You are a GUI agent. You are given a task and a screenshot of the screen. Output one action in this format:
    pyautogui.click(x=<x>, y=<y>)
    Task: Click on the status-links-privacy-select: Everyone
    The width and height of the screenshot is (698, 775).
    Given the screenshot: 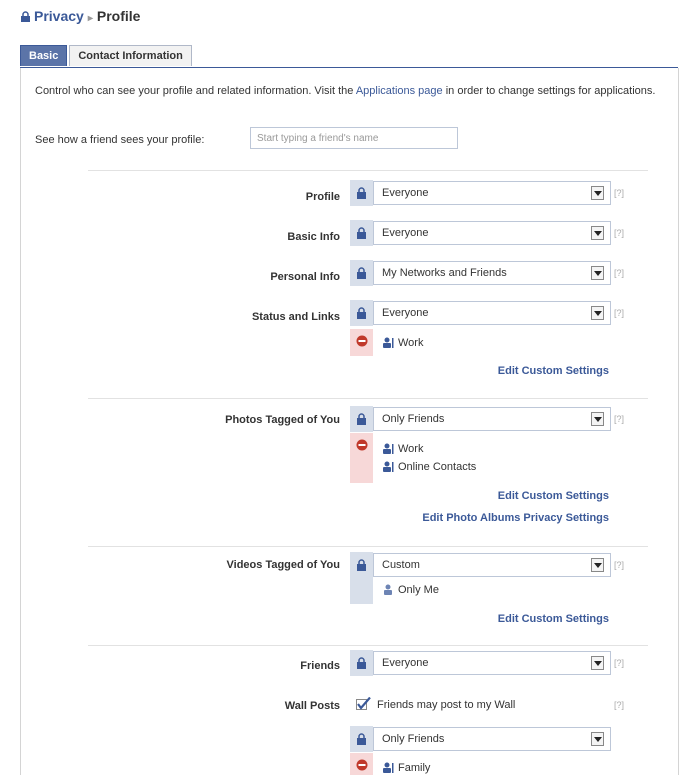 What is the action you would take?
    pyautogui.click(x=492, y=313)
    